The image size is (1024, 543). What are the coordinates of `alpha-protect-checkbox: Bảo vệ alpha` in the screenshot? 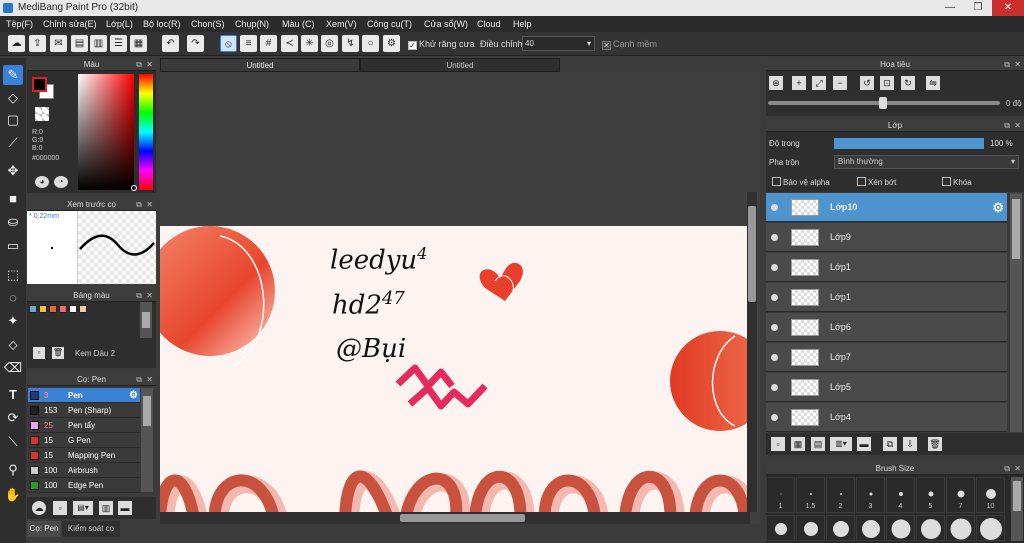 It's located at (801, 182).